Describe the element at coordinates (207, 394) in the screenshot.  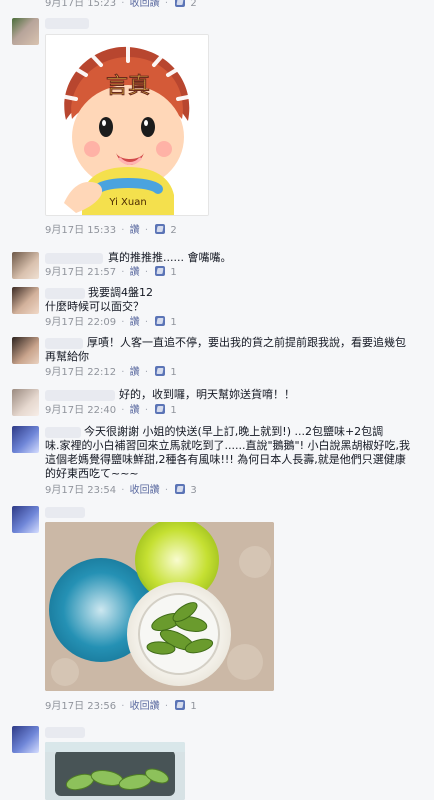
I see `comment-text: 好的，收到囉，明天幫妳送貨唷！！` at that location.